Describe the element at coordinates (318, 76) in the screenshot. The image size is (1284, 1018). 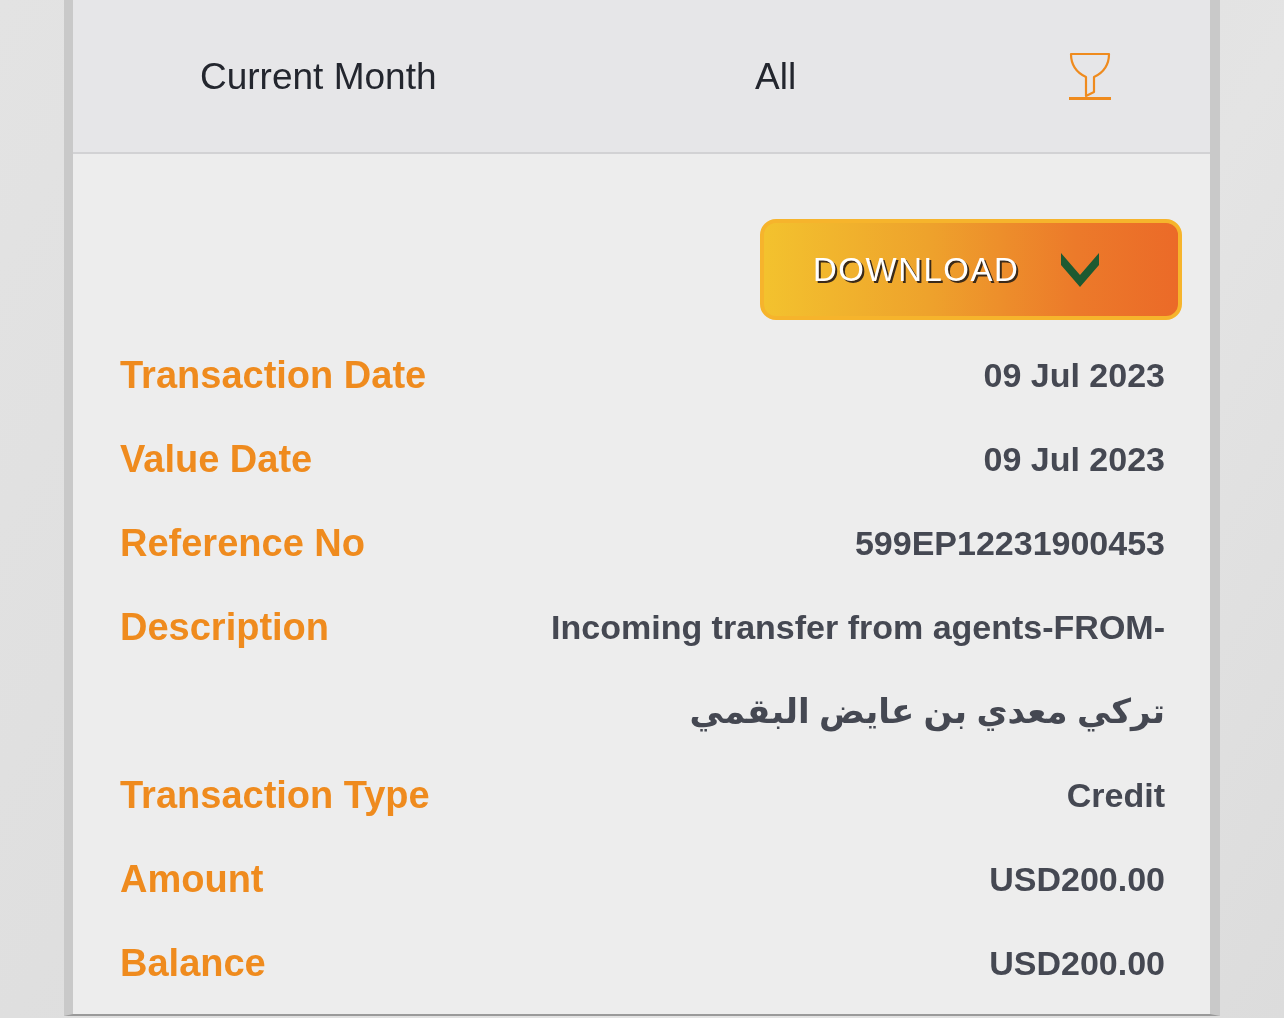
I see `period-filter: Current Month` at that location.